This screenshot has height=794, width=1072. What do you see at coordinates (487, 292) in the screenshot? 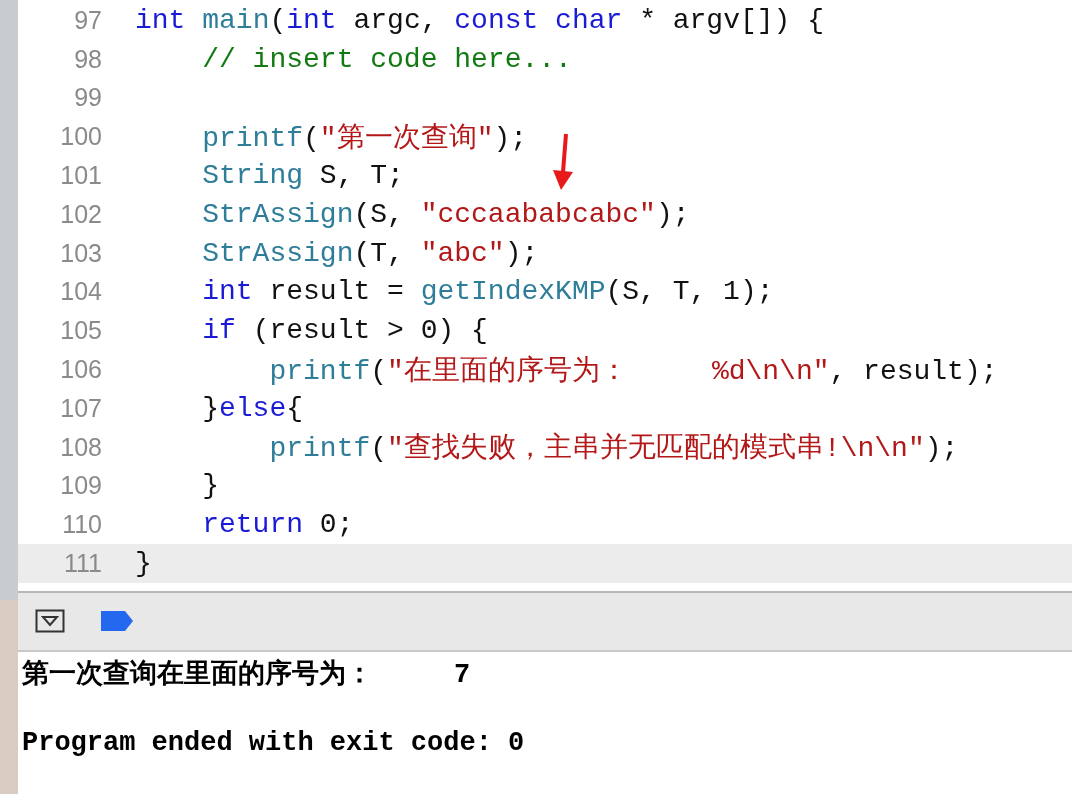
I see `code-line: int result = getIndexKMP(S, T, 1);` at bounding box center [487, 292].